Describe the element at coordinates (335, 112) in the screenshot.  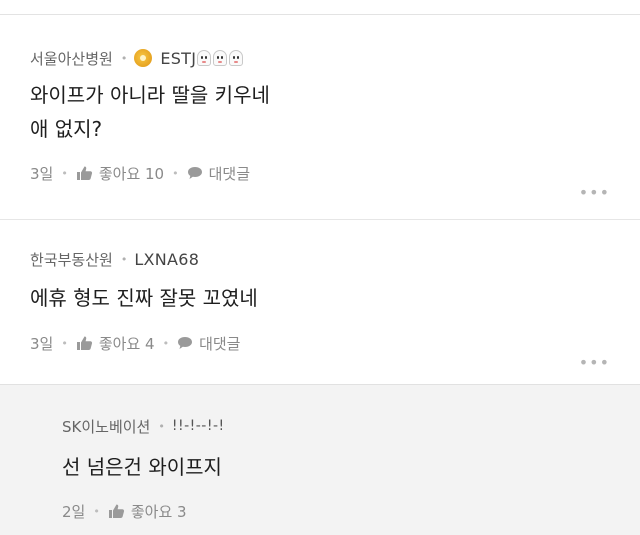
I see `comment-body: 와이프가 아니라 딸을 키우네 애 없지?` at that location.